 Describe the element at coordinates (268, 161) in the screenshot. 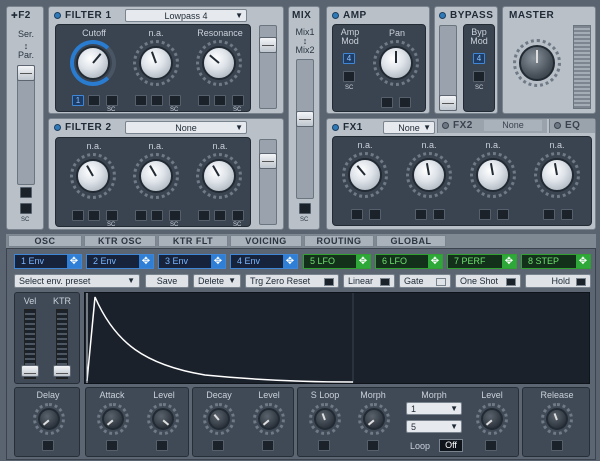

I see `filter2-level-handle` at that location.